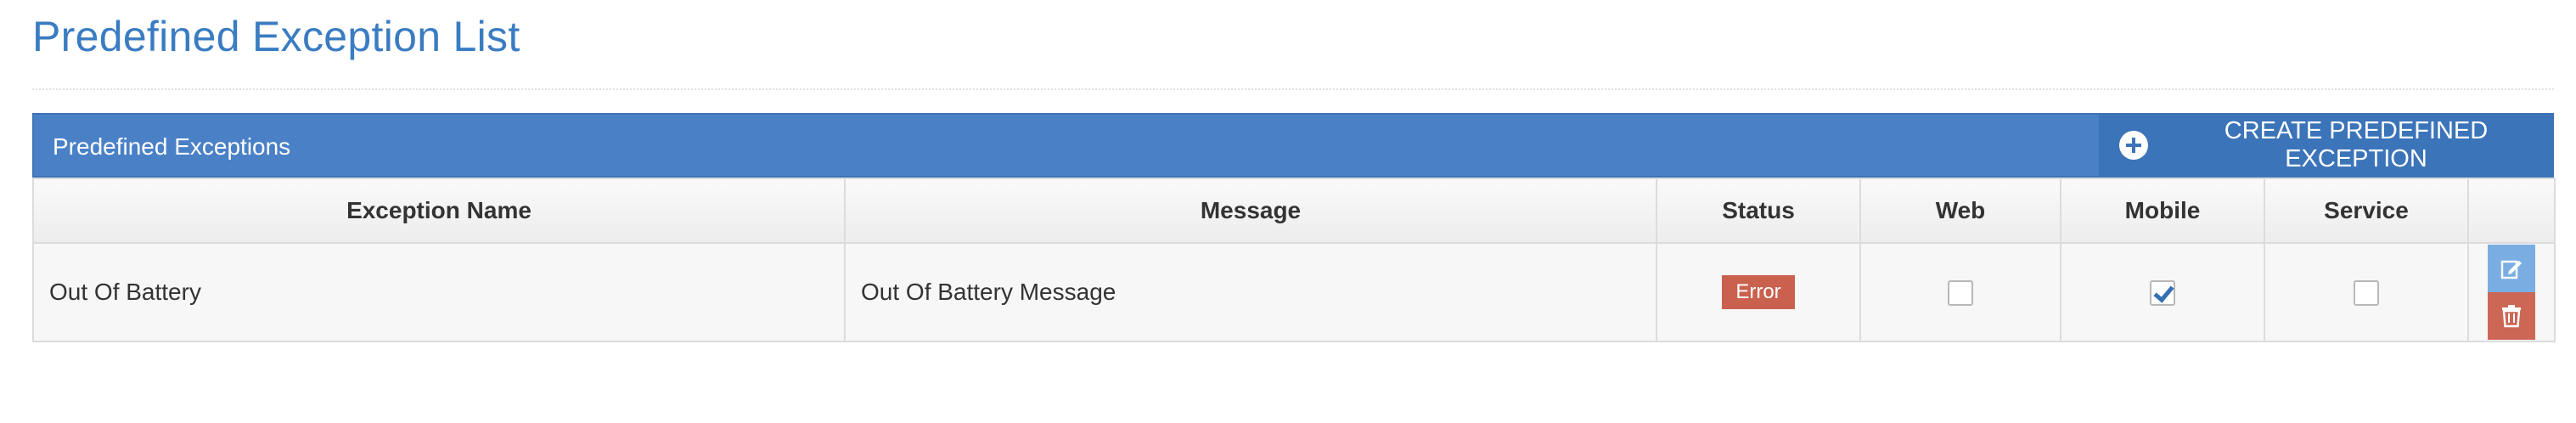 Image resolution: width=2576 pixels, height=423 pixels. What do you see at coordinates (1758, 211) in the screenshot?
I see `column-header-status: Status` at bounding box center [1758, 211].